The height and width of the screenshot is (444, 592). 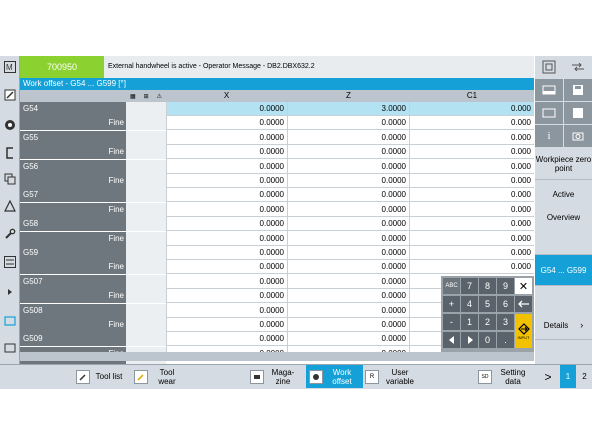 I want to click on window-mode-icon, so click(x=549, y=90).